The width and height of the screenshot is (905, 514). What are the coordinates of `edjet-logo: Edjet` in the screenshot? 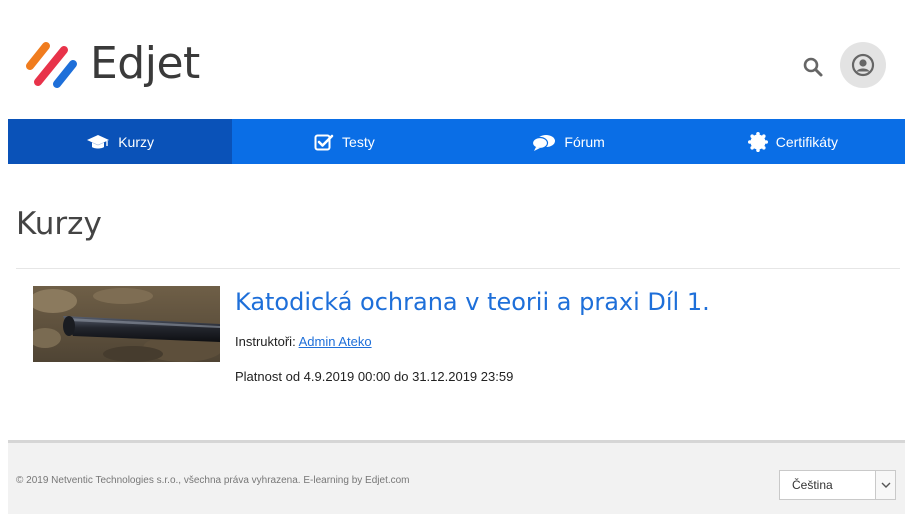 It's located at (112, 64).